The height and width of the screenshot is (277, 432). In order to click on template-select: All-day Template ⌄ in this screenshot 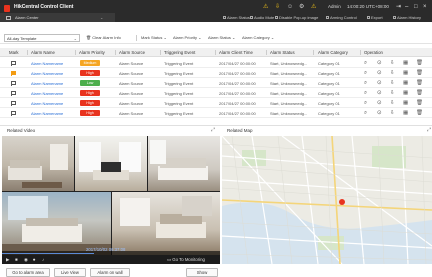, I will do `click(42, 38)`.